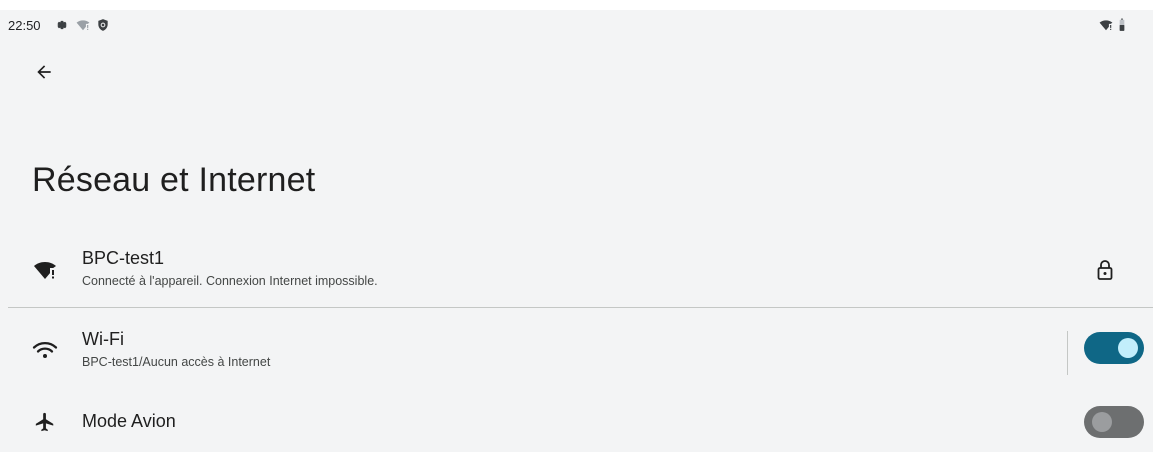 This screenshot has height=452, width=1153. I want to click on back-button, so click(44, 72).